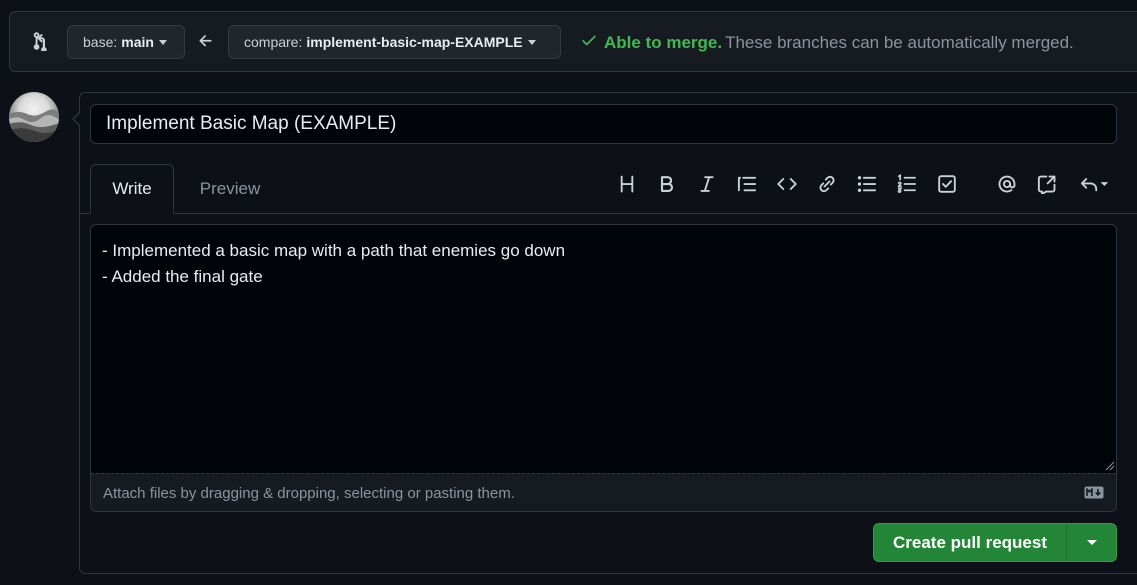 The width and height of the screenshot is (1137, 585). Describe the element at coordinates (132, 189) in the screenshot. I see `tab-write: Write` at that location.